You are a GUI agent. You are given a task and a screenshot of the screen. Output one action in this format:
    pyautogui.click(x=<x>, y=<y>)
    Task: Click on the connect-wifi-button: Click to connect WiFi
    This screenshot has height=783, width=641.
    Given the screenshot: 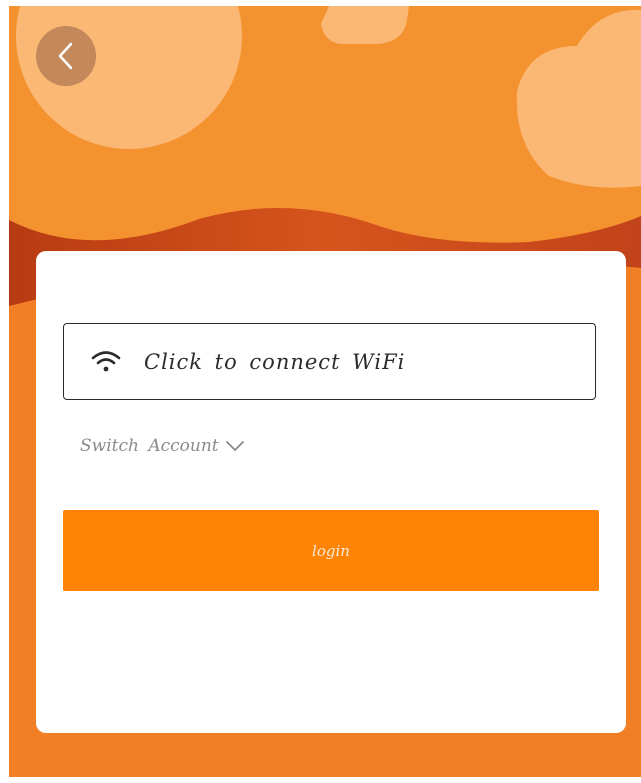 What is the action you would take?
    pyautogui.click(x=329, y=361)
    